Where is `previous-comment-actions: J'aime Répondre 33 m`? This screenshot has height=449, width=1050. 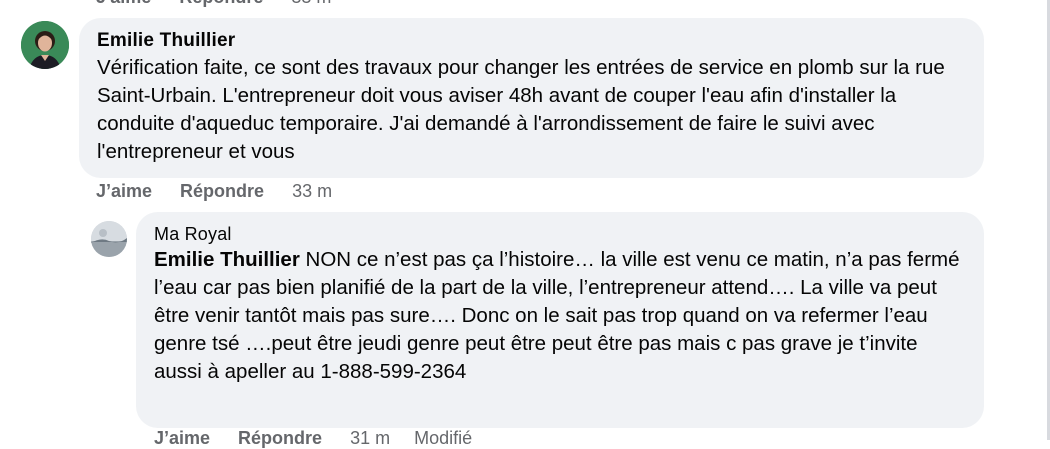
previous-comment-actions: J'aime Répondre 33 m is located at coordinates (225, 4).